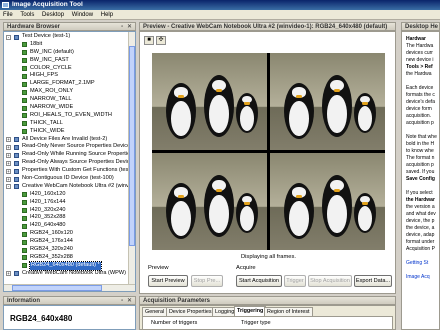 This screenshot has height=330, width=440. What do you see at coordinates (66, 116) in the screenshot?
I see `tree-format-node: ROI_HEALS_TO_EVEN_WIDTH` at bounding box center [66, 116].